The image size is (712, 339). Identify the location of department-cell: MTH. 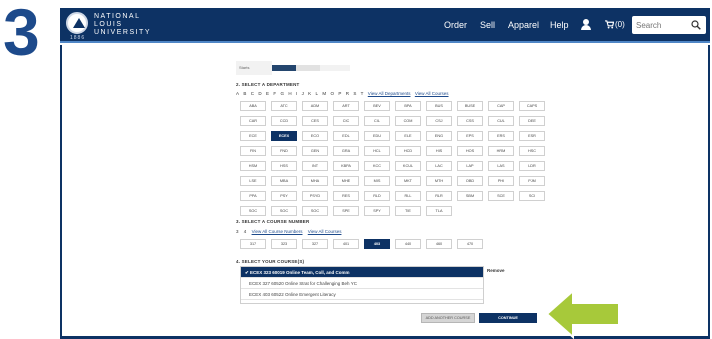
(439, 181).